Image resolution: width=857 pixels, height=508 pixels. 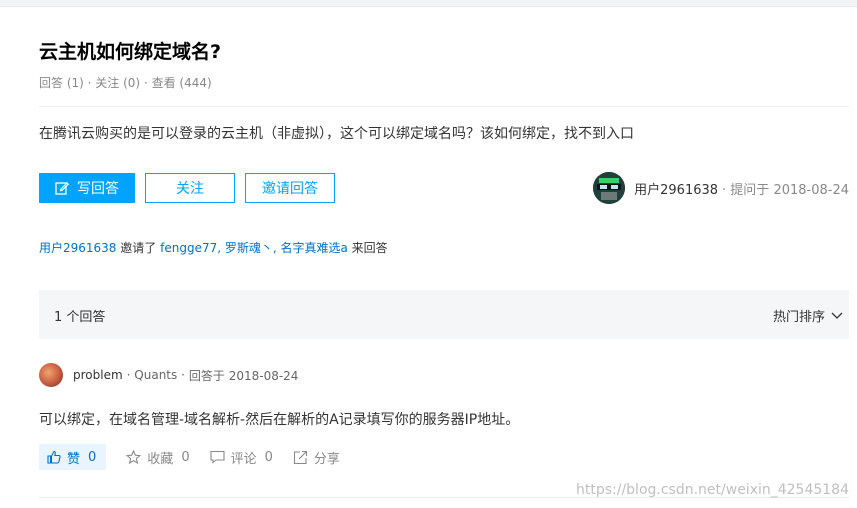 What do you see at coordinates (181, 83) in the screenshot?
I see `view-count: 查看 (444)` at bounding box center [181, 83].